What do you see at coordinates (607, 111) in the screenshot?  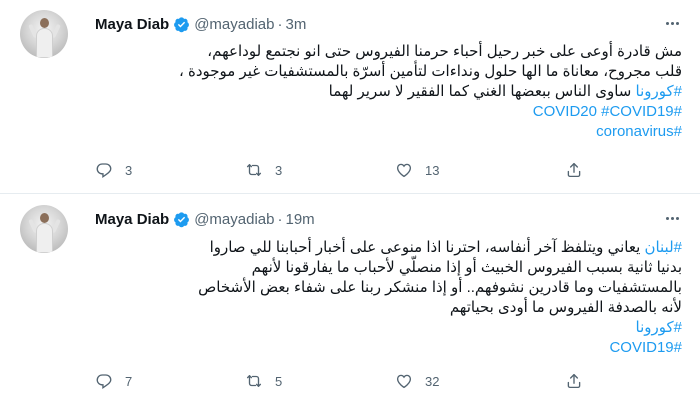 I see `hashtag-link: #COVID20 #COVID19` at bounding box center [607, 111].